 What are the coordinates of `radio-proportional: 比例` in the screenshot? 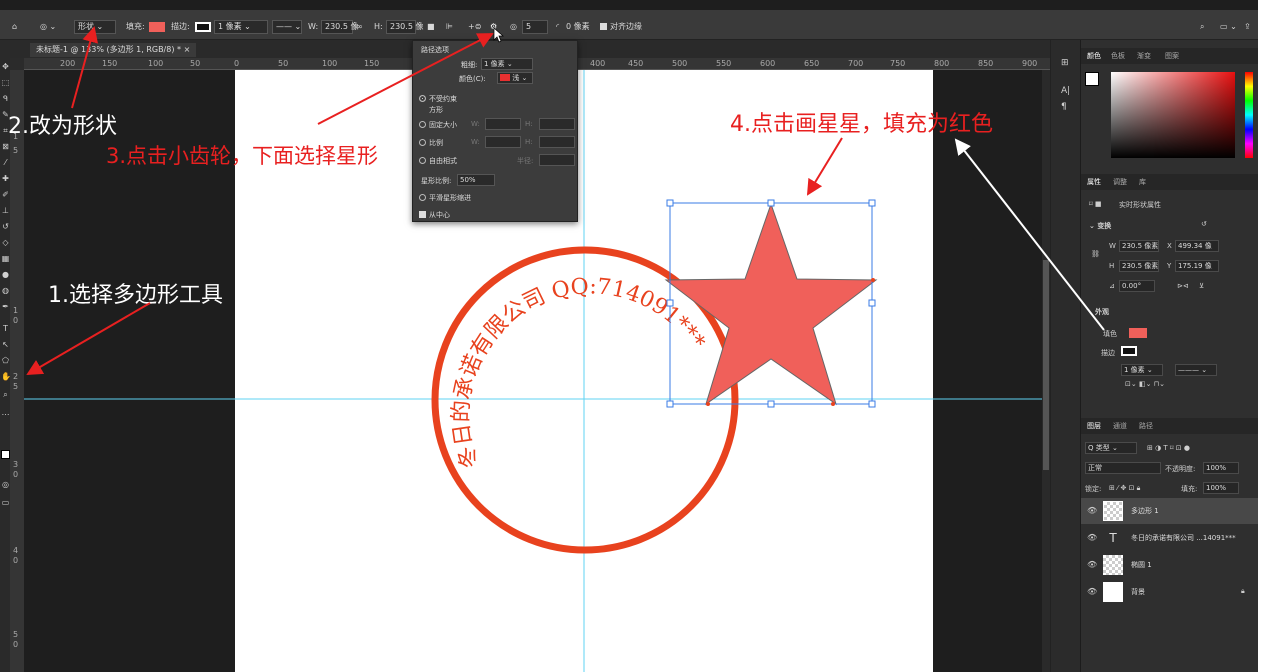 It's located at (431, 143).